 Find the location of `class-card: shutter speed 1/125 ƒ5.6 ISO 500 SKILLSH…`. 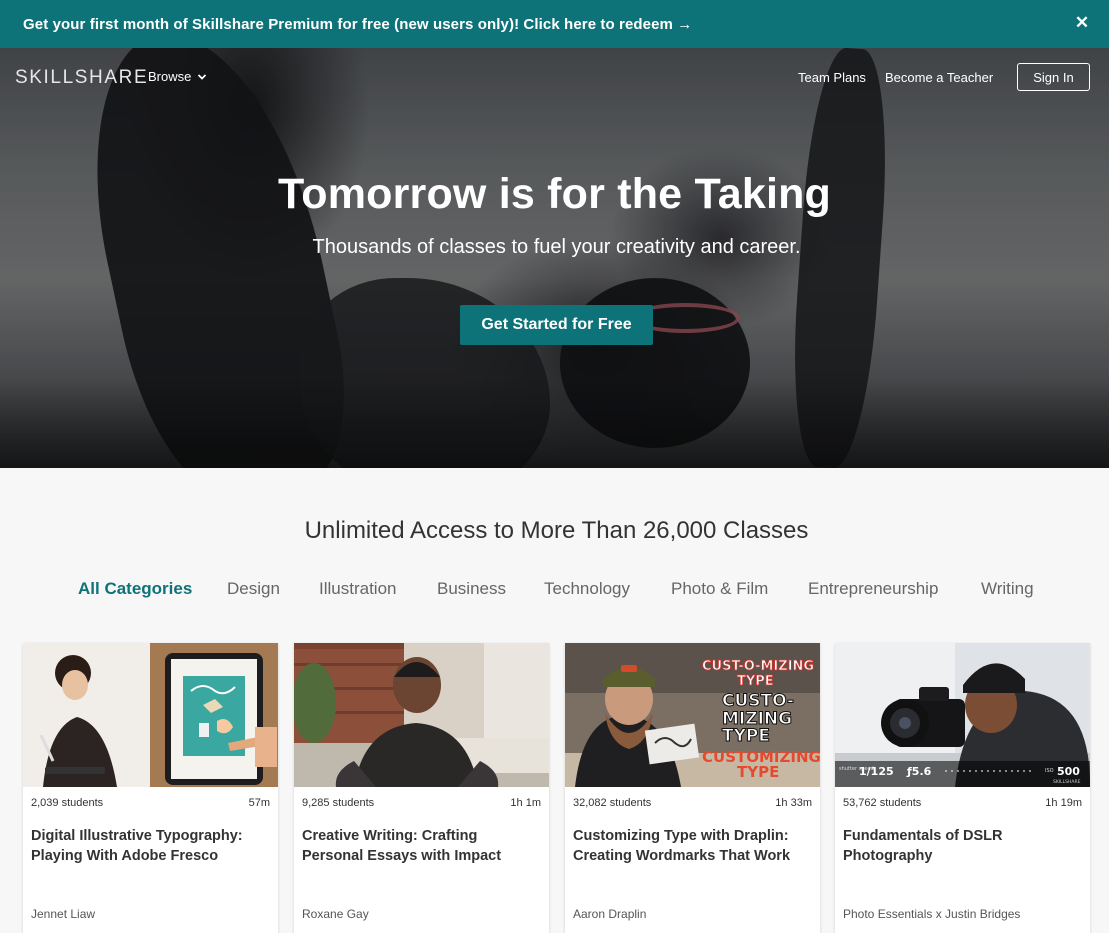

class-card: shutter speed 1/125 ƒ5.6 ISO 500 SKILLSH… is located at coordinates (962, 788).